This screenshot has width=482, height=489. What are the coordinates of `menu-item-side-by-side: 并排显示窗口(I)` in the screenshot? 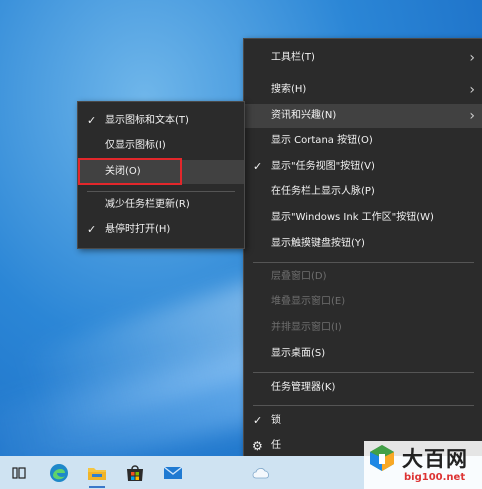 It's located at (363, 328).